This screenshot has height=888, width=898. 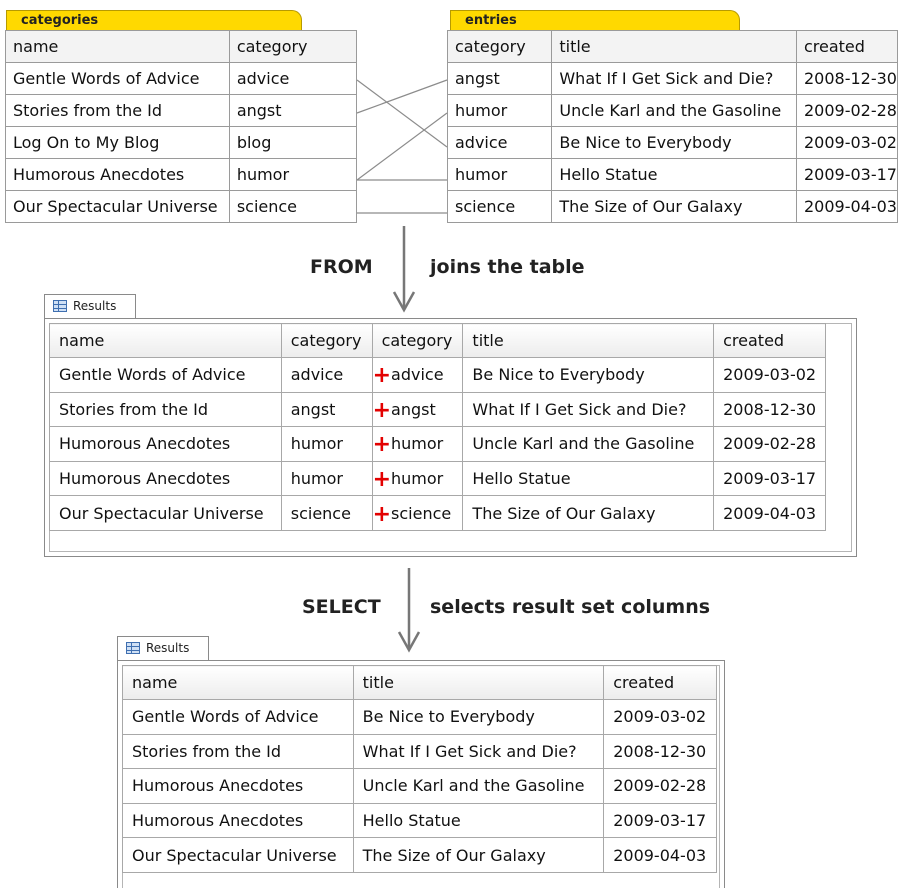 I want to click on results-header-row: name category category title created, so click(x=437, y=340).